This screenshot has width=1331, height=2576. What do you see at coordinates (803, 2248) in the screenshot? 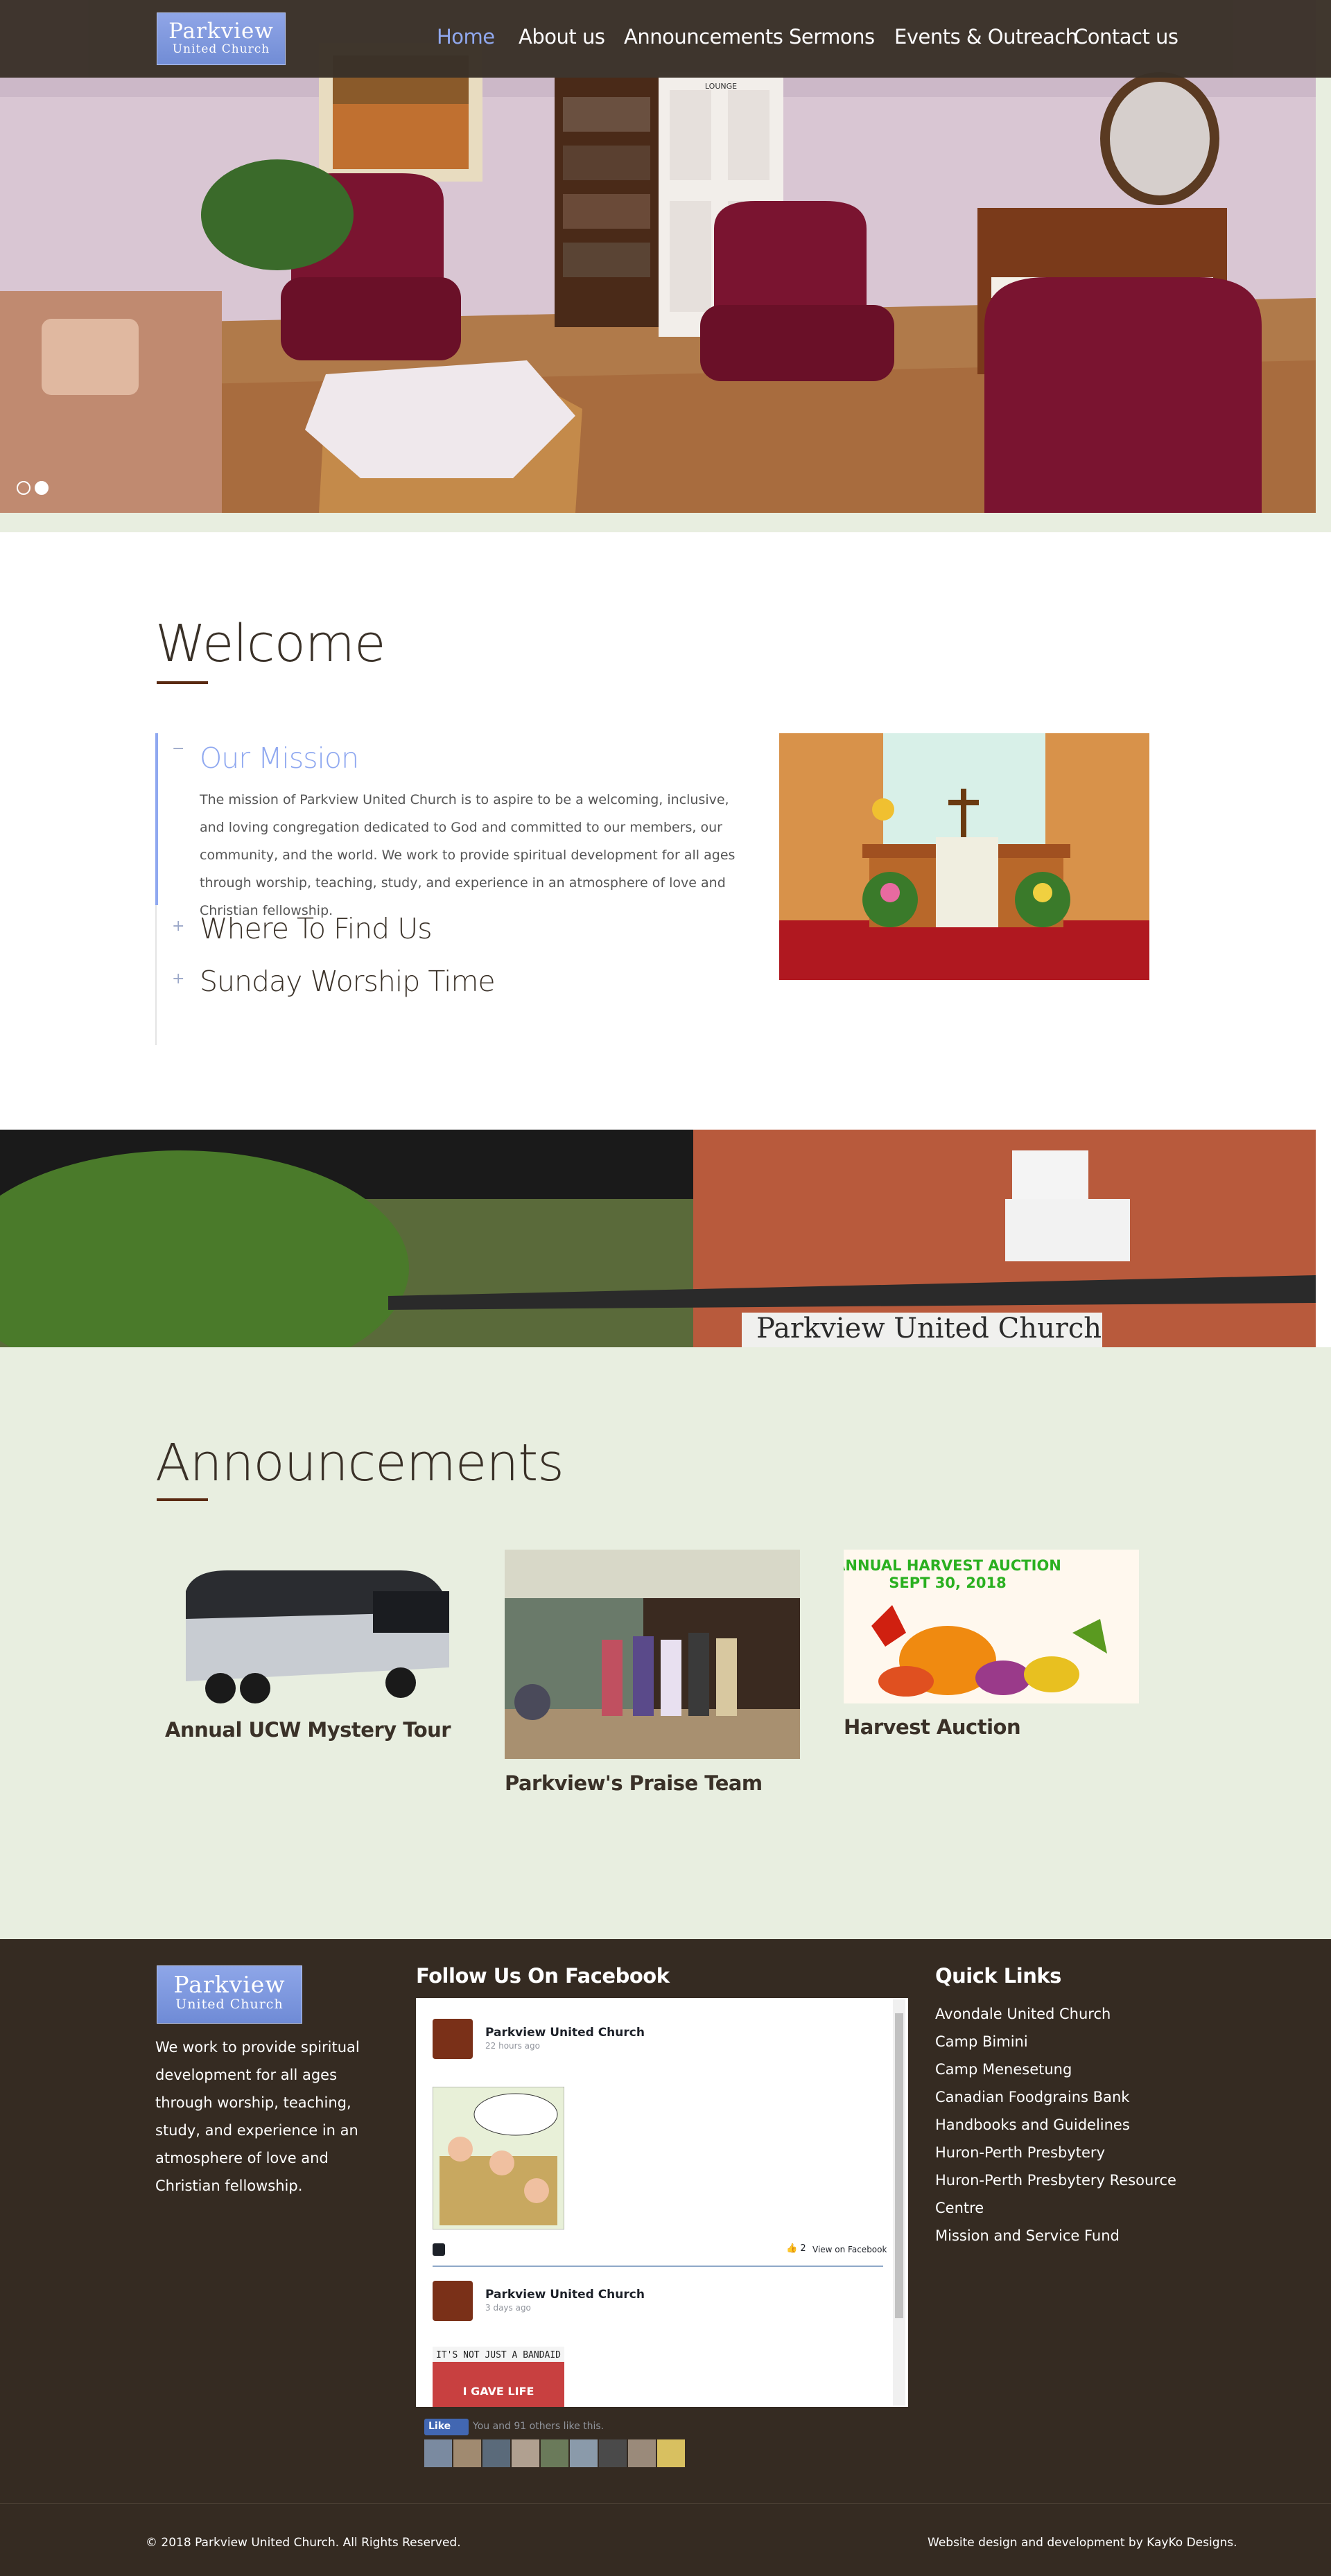
I see `post-like-count: 2` at bounding box center [803, 2248].